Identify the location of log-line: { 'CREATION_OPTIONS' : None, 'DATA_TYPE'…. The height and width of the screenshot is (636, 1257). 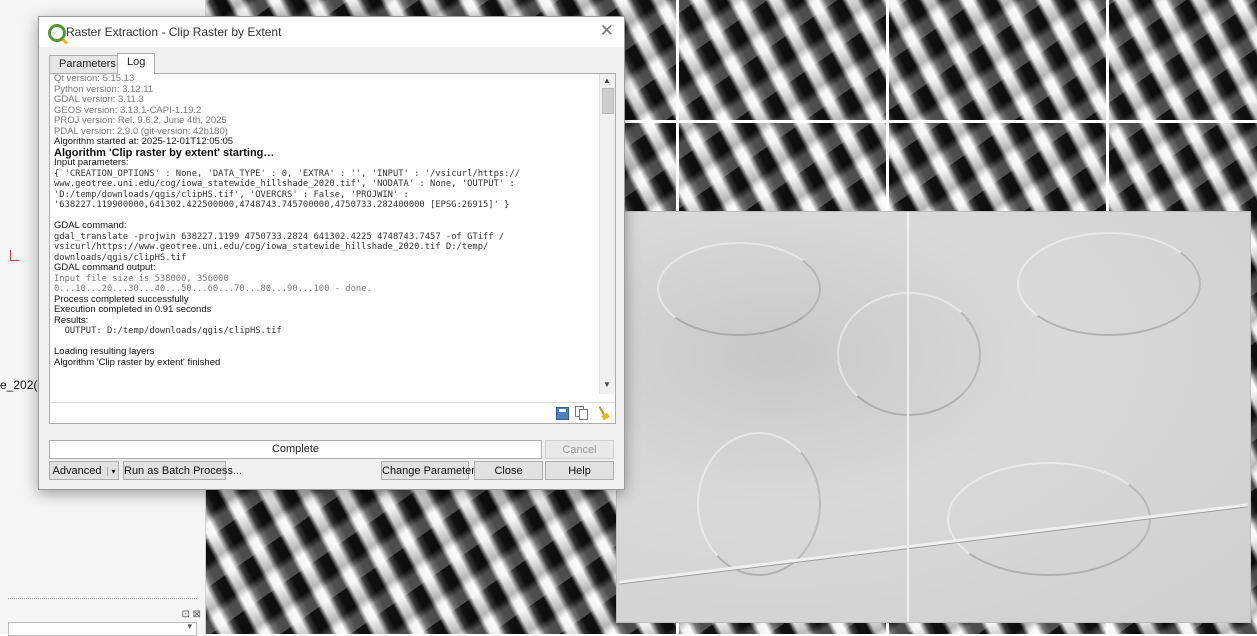
(287, 173).